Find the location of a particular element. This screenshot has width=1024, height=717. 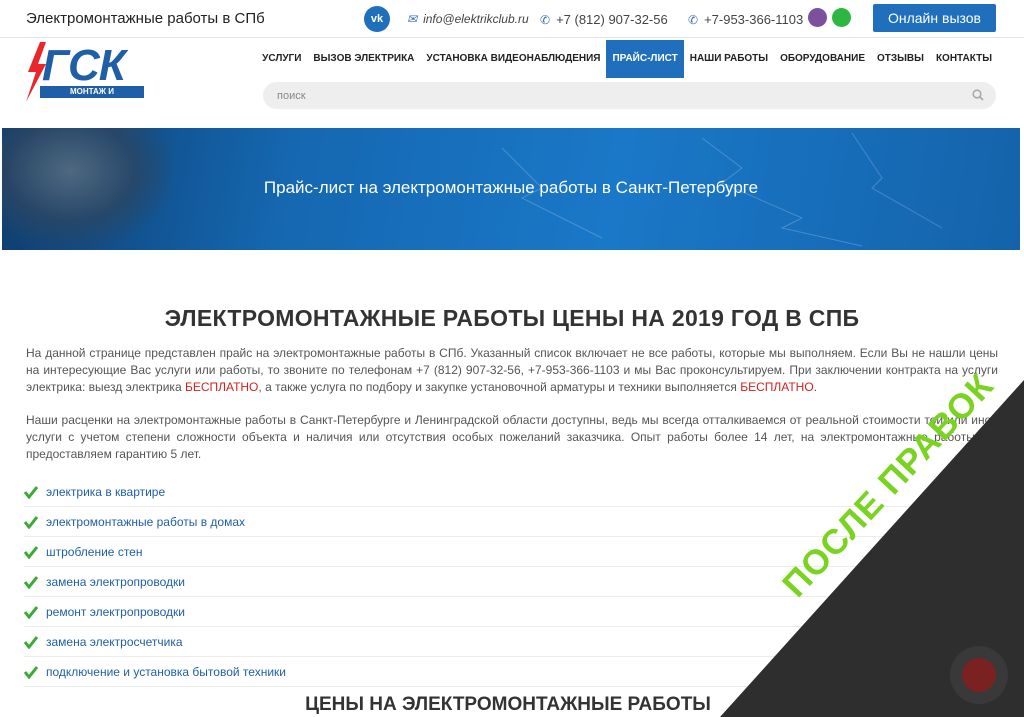

nav-item-reviews: ОТЗЫВЫ is located at coordinates (900, 59).